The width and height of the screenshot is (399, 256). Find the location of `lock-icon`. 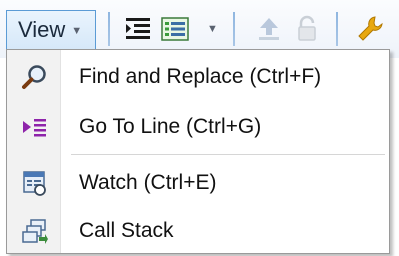

lock-icon is located at coordinates (307, 29).